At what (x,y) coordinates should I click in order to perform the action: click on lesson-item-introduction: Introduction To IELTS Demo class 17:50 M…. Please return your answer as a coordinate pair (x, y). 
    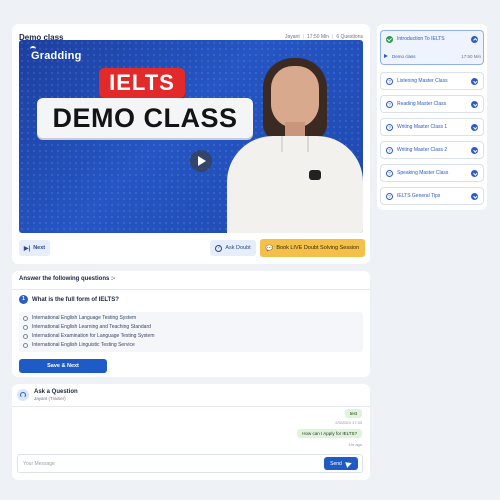
    Looking at the image, I should click on (432, 47).